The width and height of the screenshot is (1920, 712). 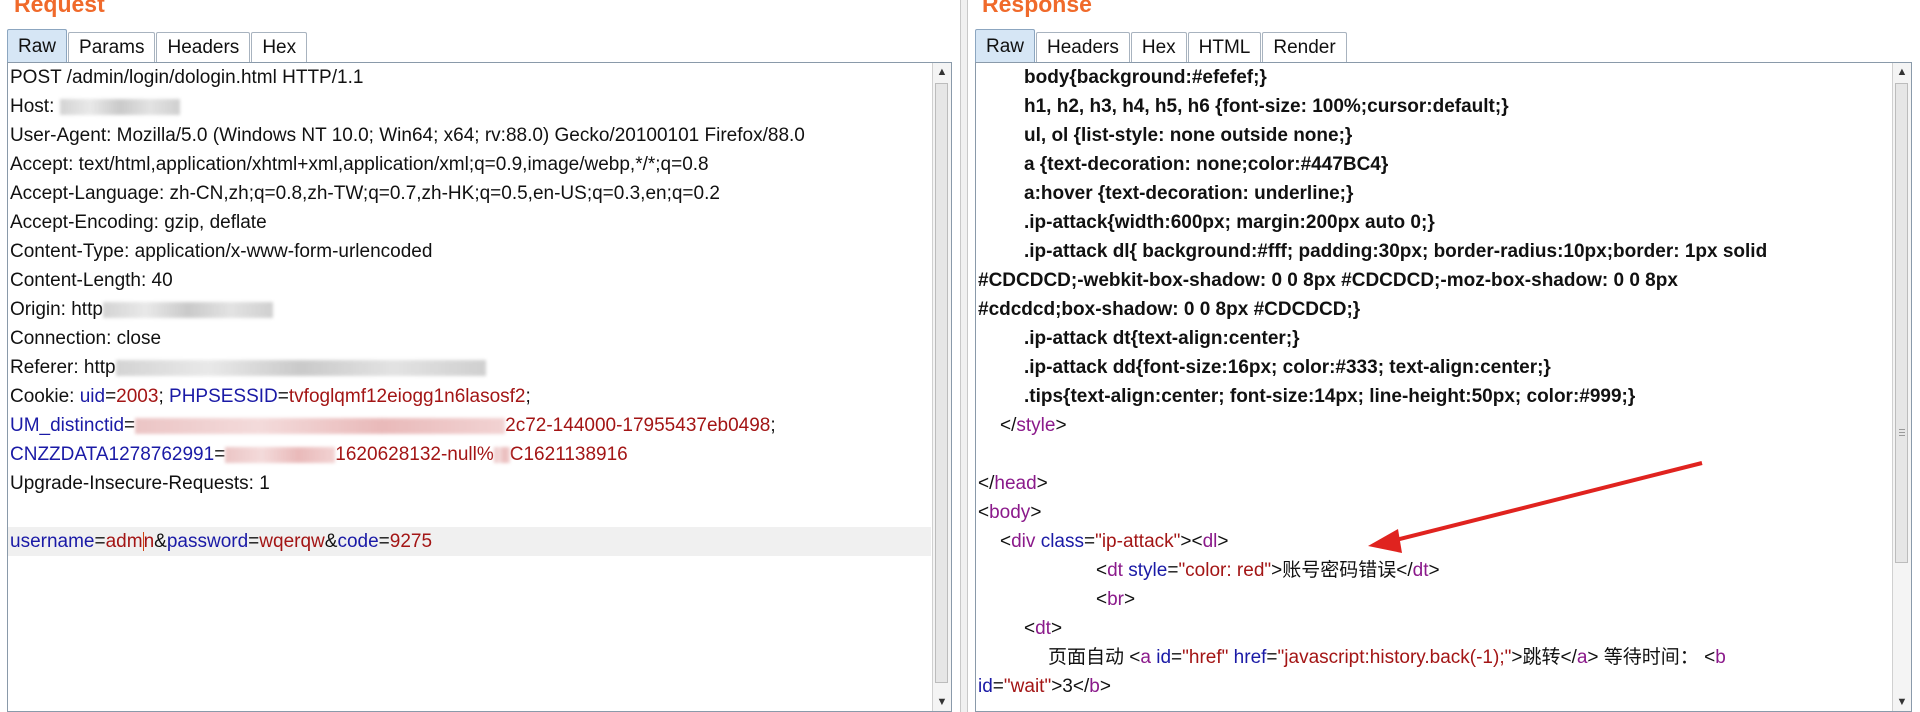 What do you see at coordinates (187, 309) in the screenshot?
I see `redacted-origin` at bounding box center [187, 309].